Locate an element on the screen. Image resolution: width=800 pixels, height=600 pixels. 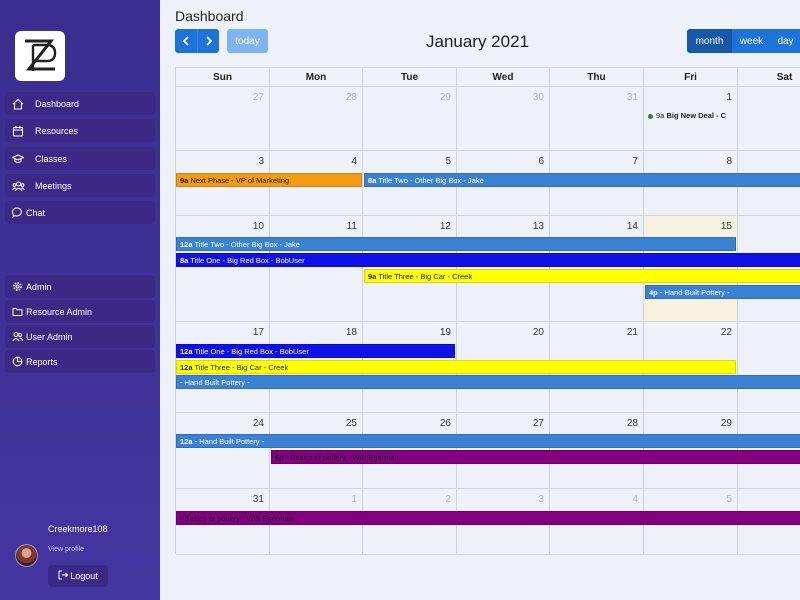
sidebar-item-user-admin: User Admin is located at coordinates (80, 336).